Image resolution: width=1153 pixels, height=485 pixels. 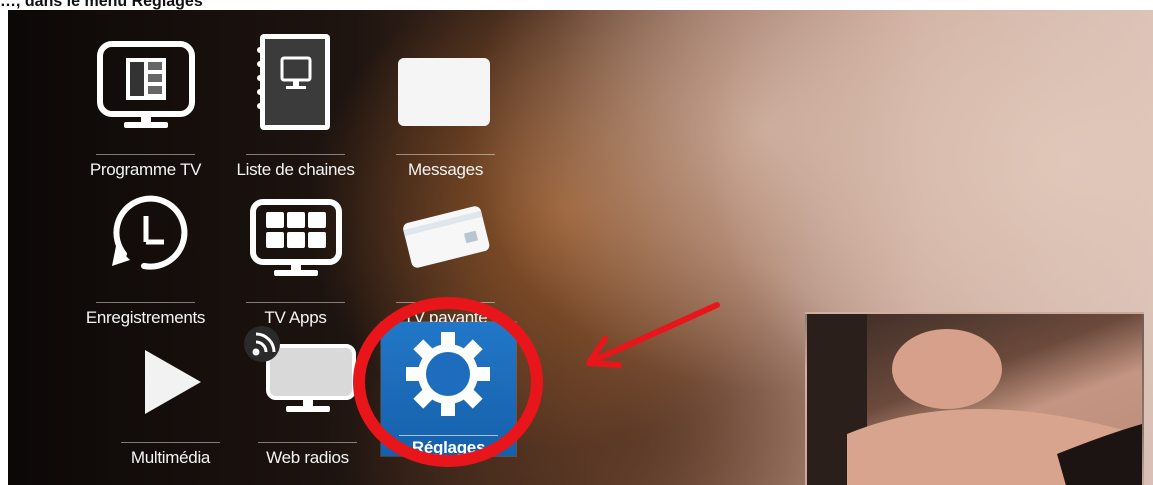 I want to click on menu-tile-programme-tv: Programme TV, so click(x=145, y=102).